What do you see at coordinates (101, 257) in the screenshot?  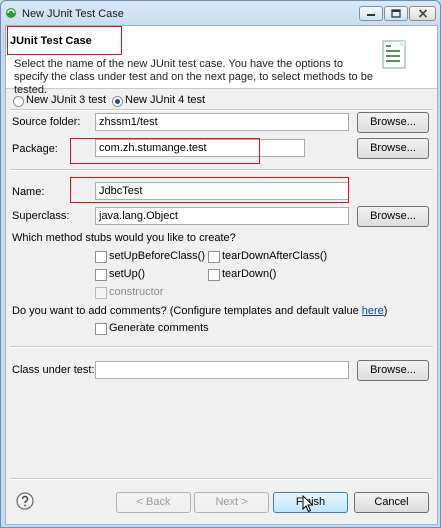 I see `setupbeforeclass-checkbox` at bounding box center [101, 257].